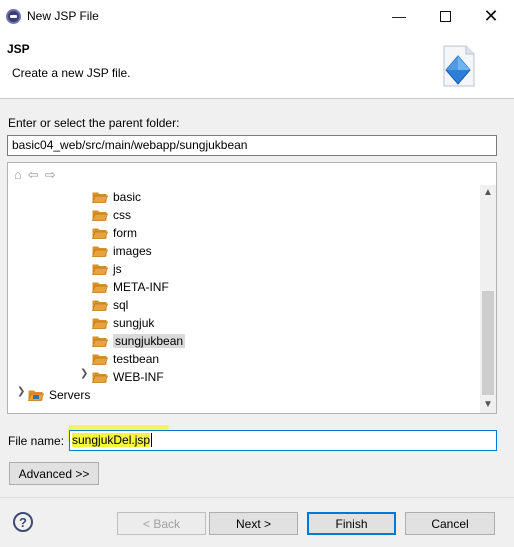 The height and width of the screenshot is (547, 514). Describe the element at coordinates (257, 16) in the screenshot. I see `title-bar: New JSP File — ✕` at that location.